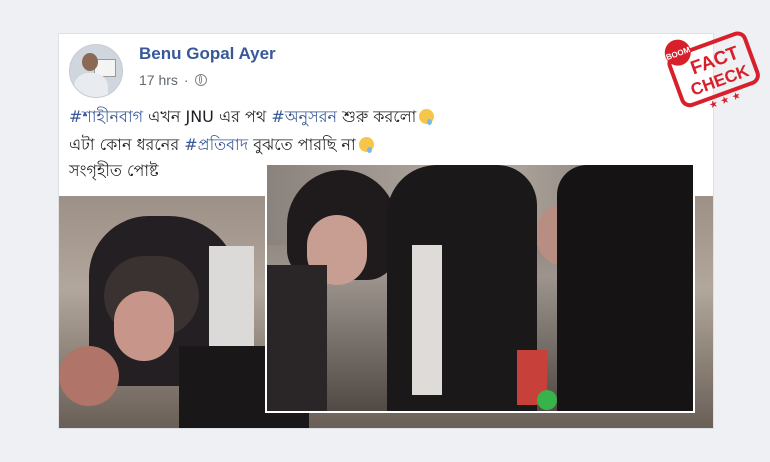  Describe the element at coordinates (106, 116) in the screenshot. I see `hashtag-shaheenbagh: #শাহীনবাগ` at that location.